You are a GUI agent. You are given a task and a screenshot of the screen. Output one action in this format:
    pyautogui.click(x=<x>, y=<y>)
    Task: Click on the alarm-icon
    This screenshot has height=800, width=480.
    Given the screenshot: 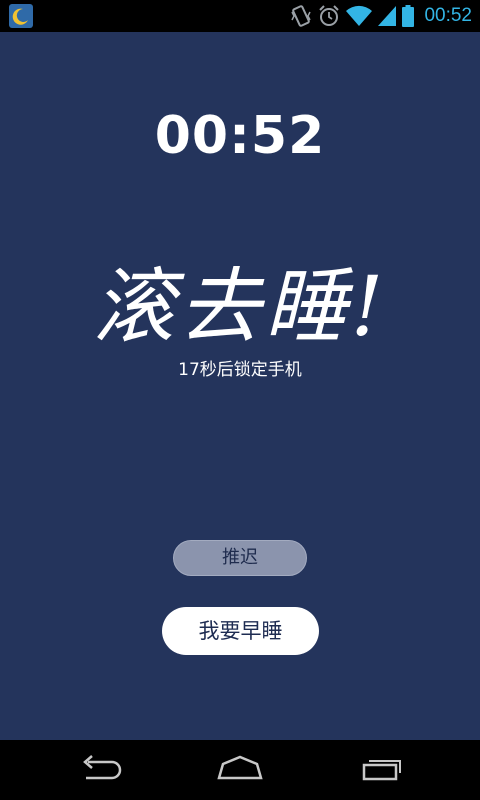 What is the action you would take?
    pyautogui.click(x=329, y=16)
    